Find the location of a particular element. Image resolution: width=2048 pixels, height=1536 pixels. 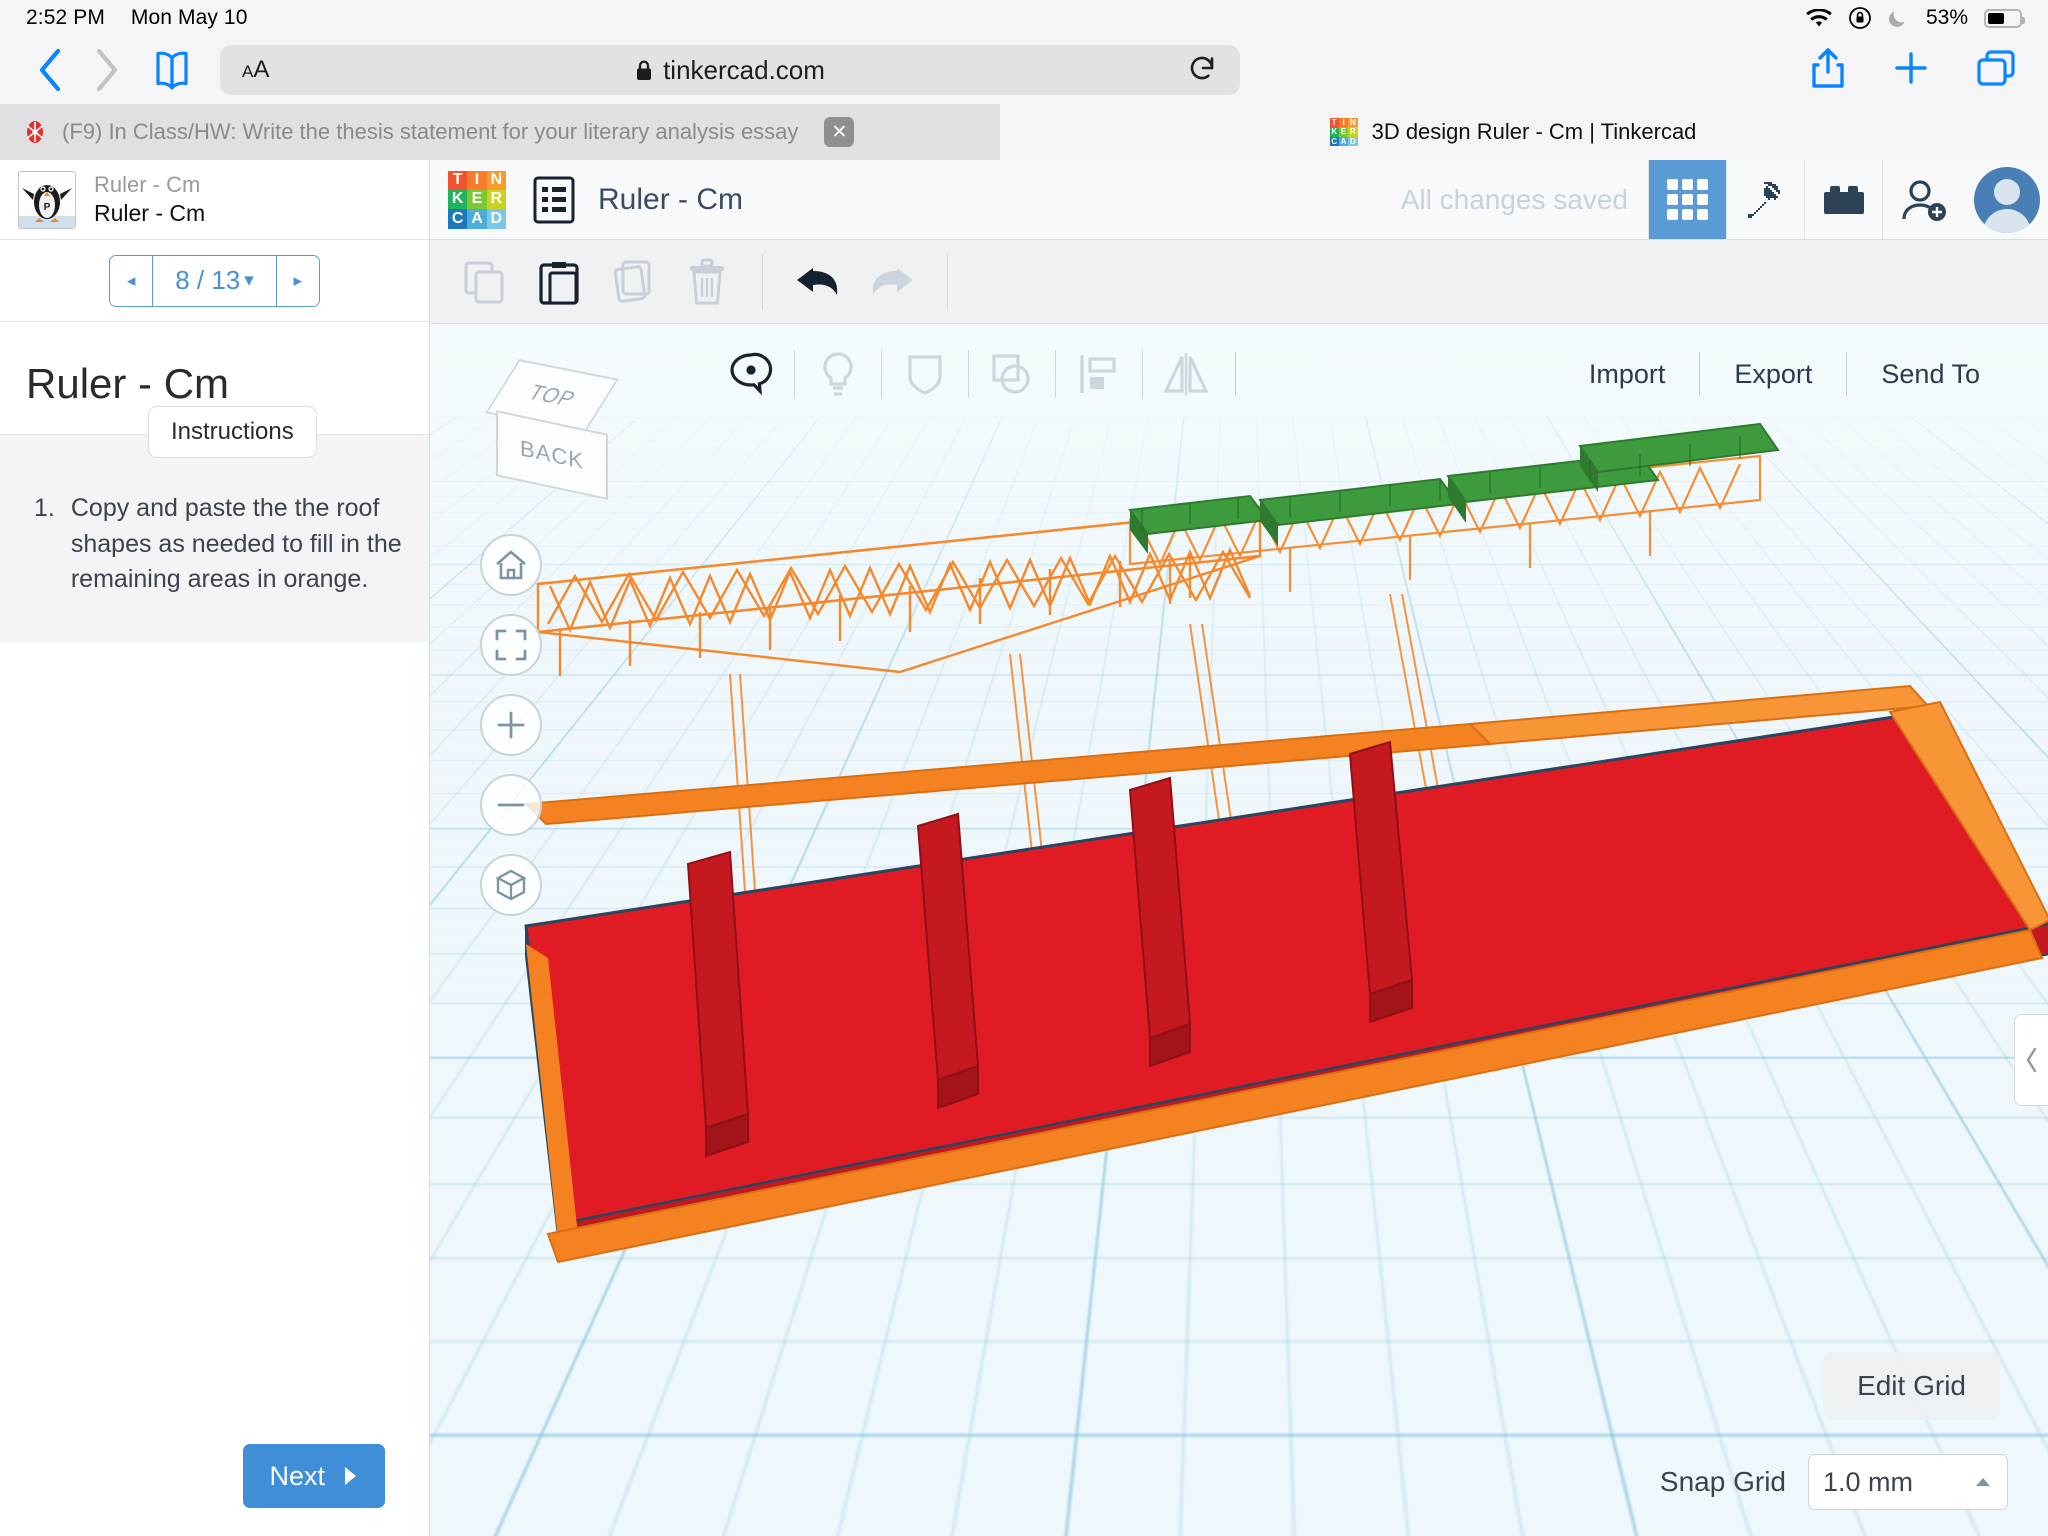

viewport-links: Import Export Send To is located at coordinates (1784, 374).